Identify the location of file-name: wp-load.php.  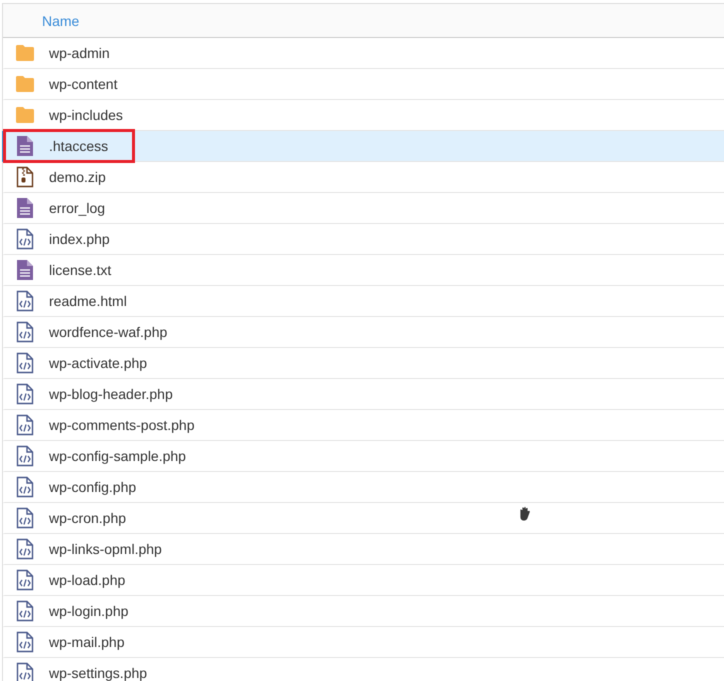
(87, 580).